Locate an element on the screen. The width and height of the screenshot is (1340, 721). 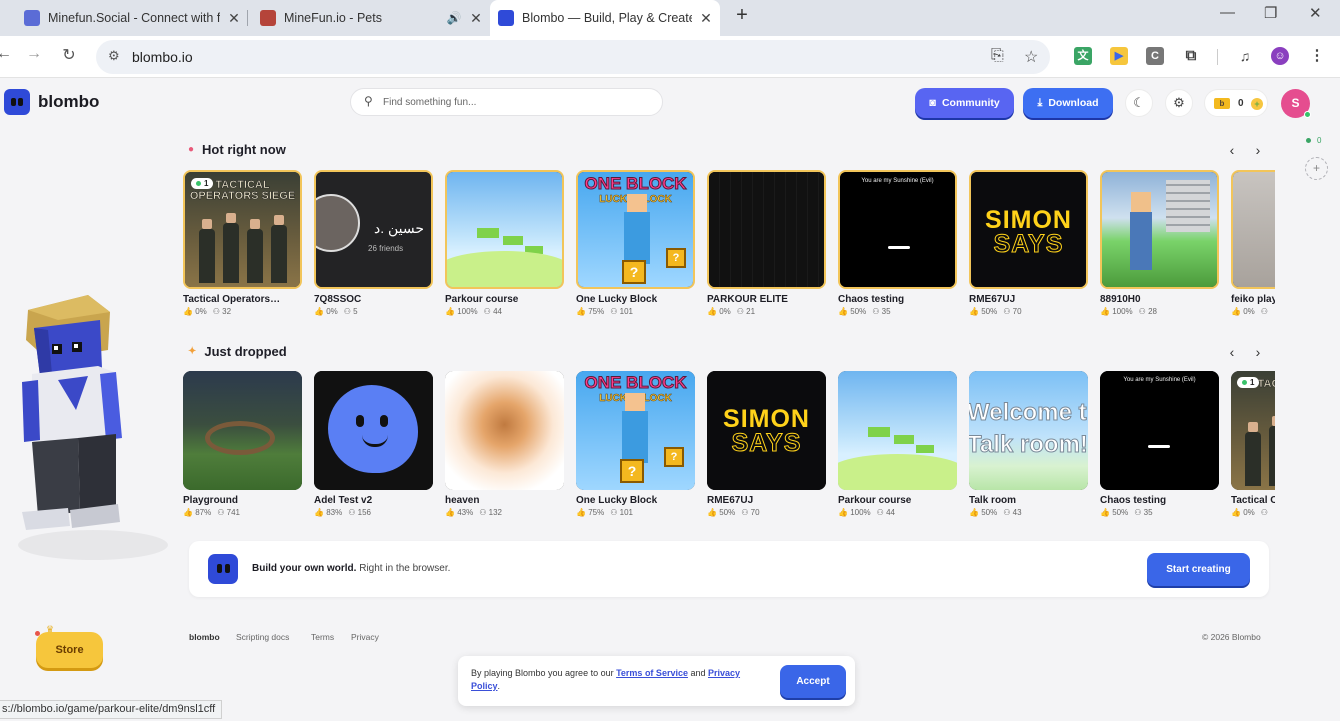
translate-extension-icon: 文 is located at coordinates (1083, 56).